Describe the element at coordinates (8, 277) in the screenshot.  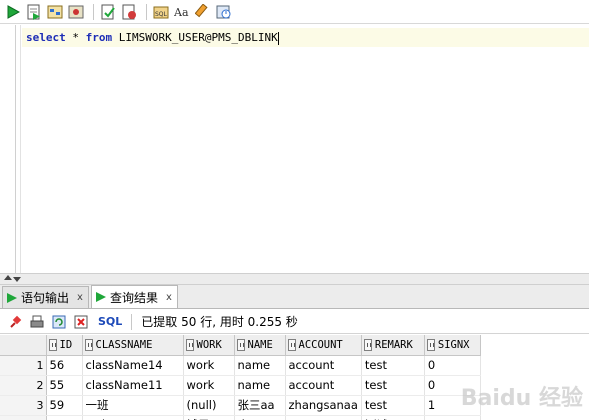
I see `collapse-up-icon` at that location.